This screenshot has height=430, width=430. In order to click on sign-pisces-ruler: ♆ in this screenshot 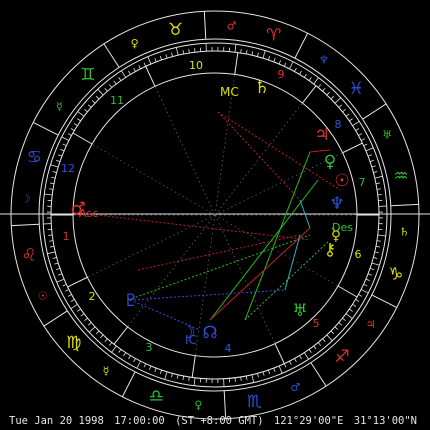, I will do `click(324, 59)`.